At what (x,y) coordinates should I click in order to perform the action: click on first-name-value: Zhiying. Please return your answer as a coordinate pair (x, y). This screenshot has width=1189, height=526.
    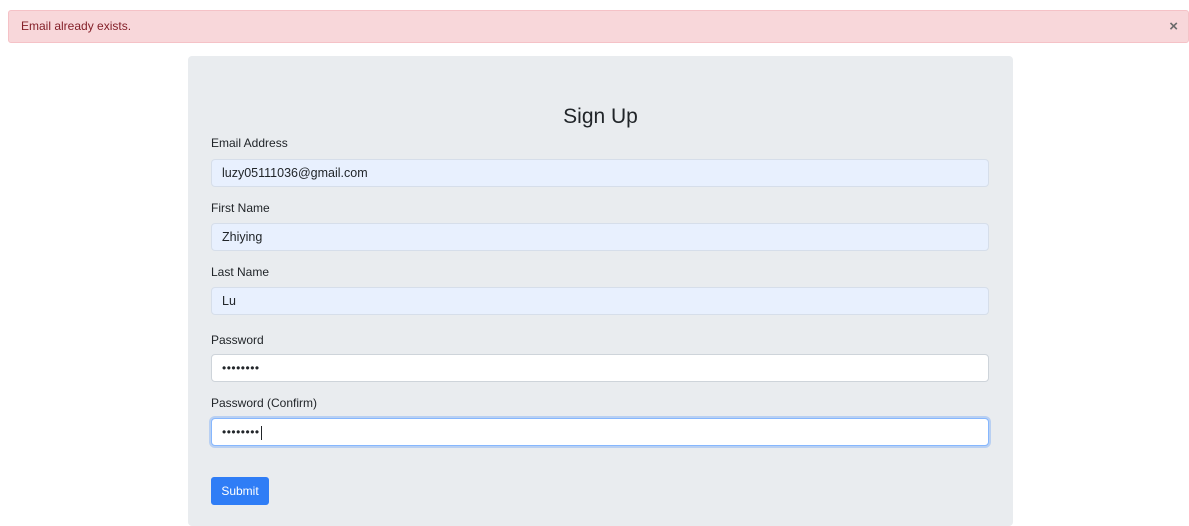
    Looking at the image, I should click on (242, 237).